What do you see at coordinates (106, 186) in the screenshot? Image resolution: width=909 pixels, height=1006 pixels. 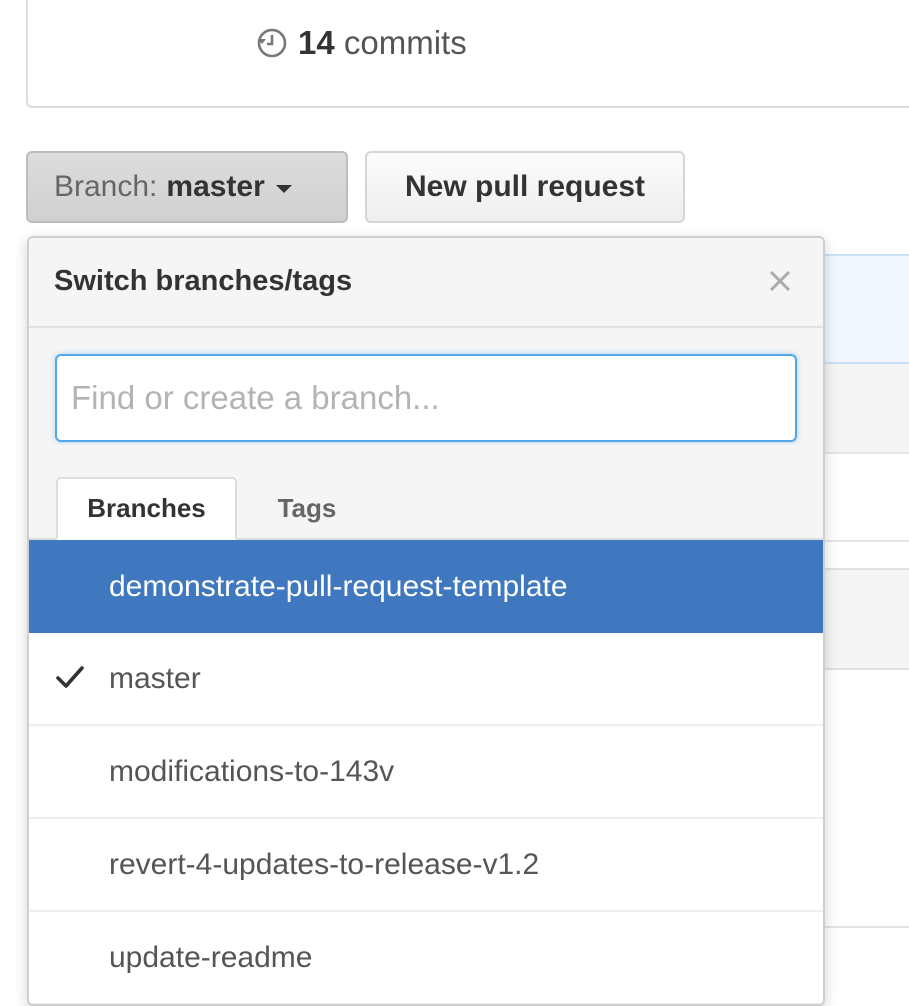 I see `branch-prefix: Branch:` at bounding box center [106, 186].